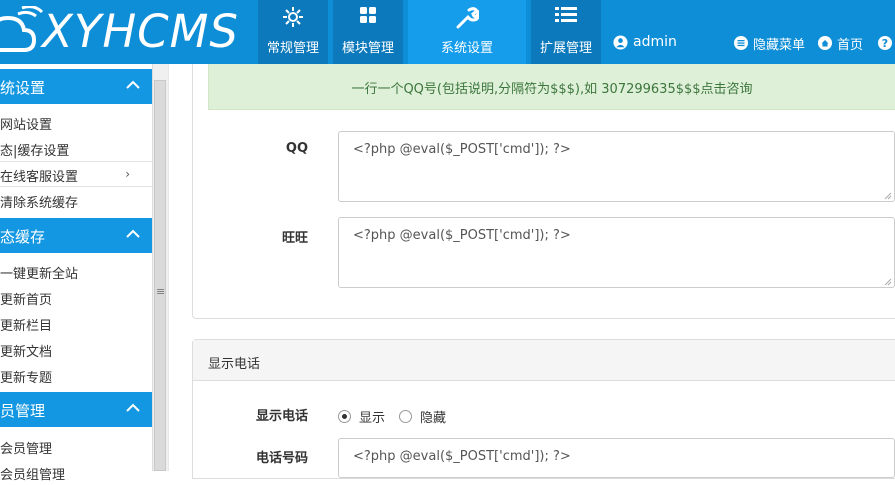  What do you see at coordinates (566, 14) in the screenshot?
I see `list-icon` at bounding box center [566, 14].